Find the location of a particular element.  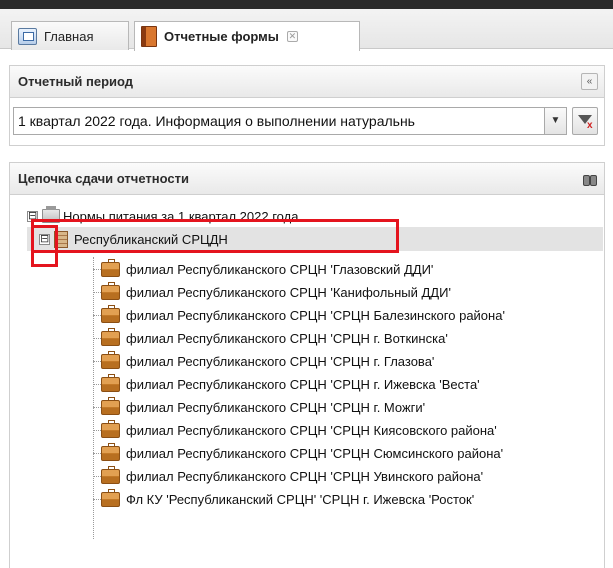

tab-strip: Главная Отчетные формы ✕ is located at coordinates (306, 30).